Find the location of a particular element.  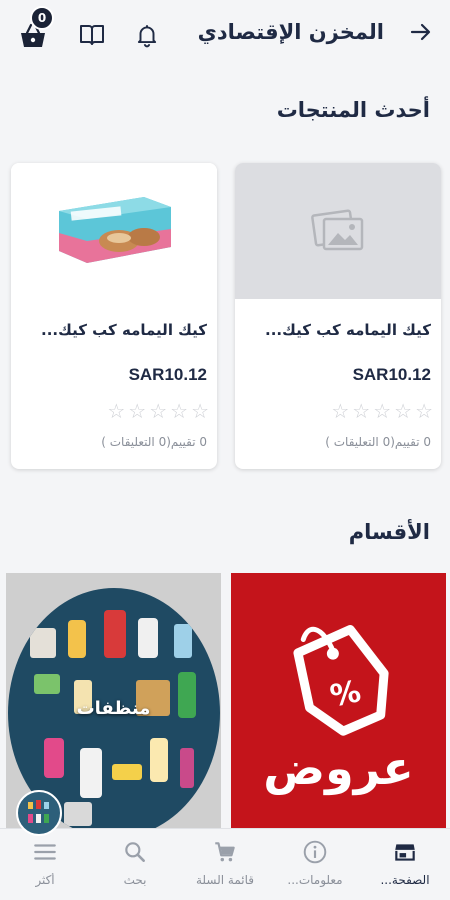

notification-bell-icon is located at coordinates (147, 35).